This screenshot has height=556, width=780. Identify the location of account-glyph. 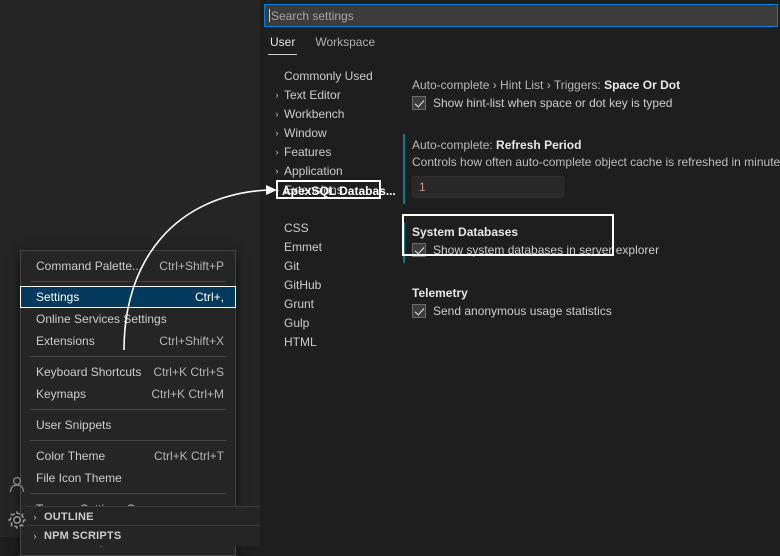
(17, 484).